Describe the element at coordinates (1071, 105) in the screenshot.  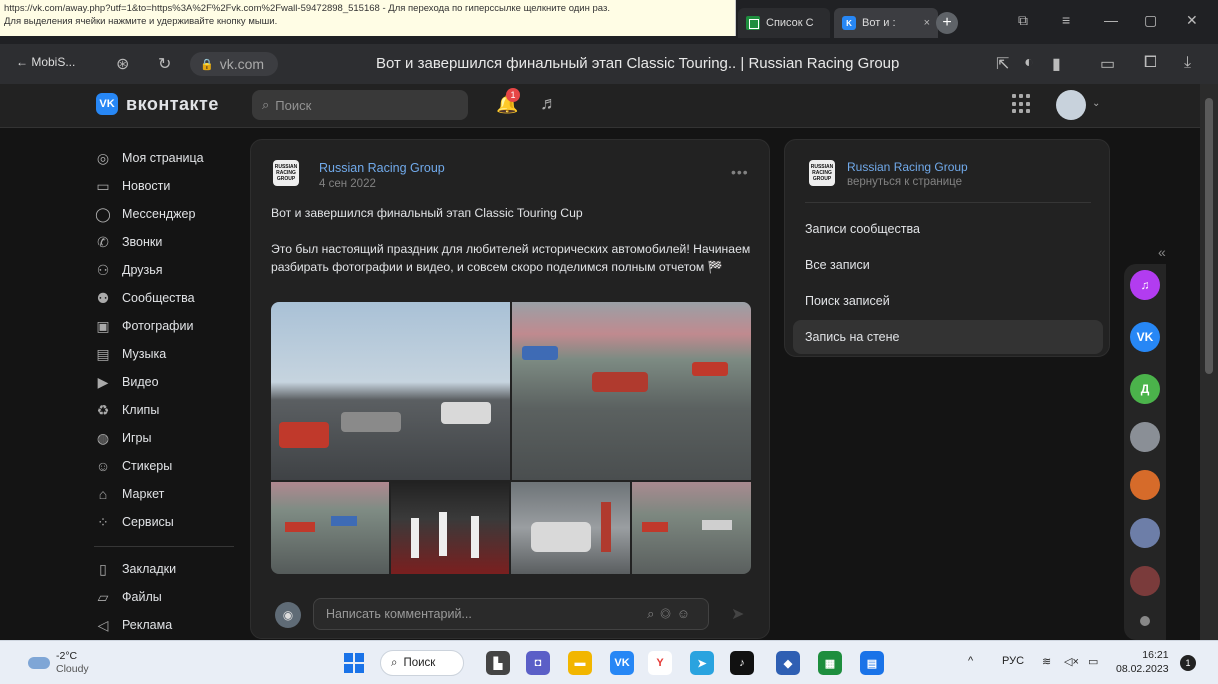
I see `avatar` at that location.